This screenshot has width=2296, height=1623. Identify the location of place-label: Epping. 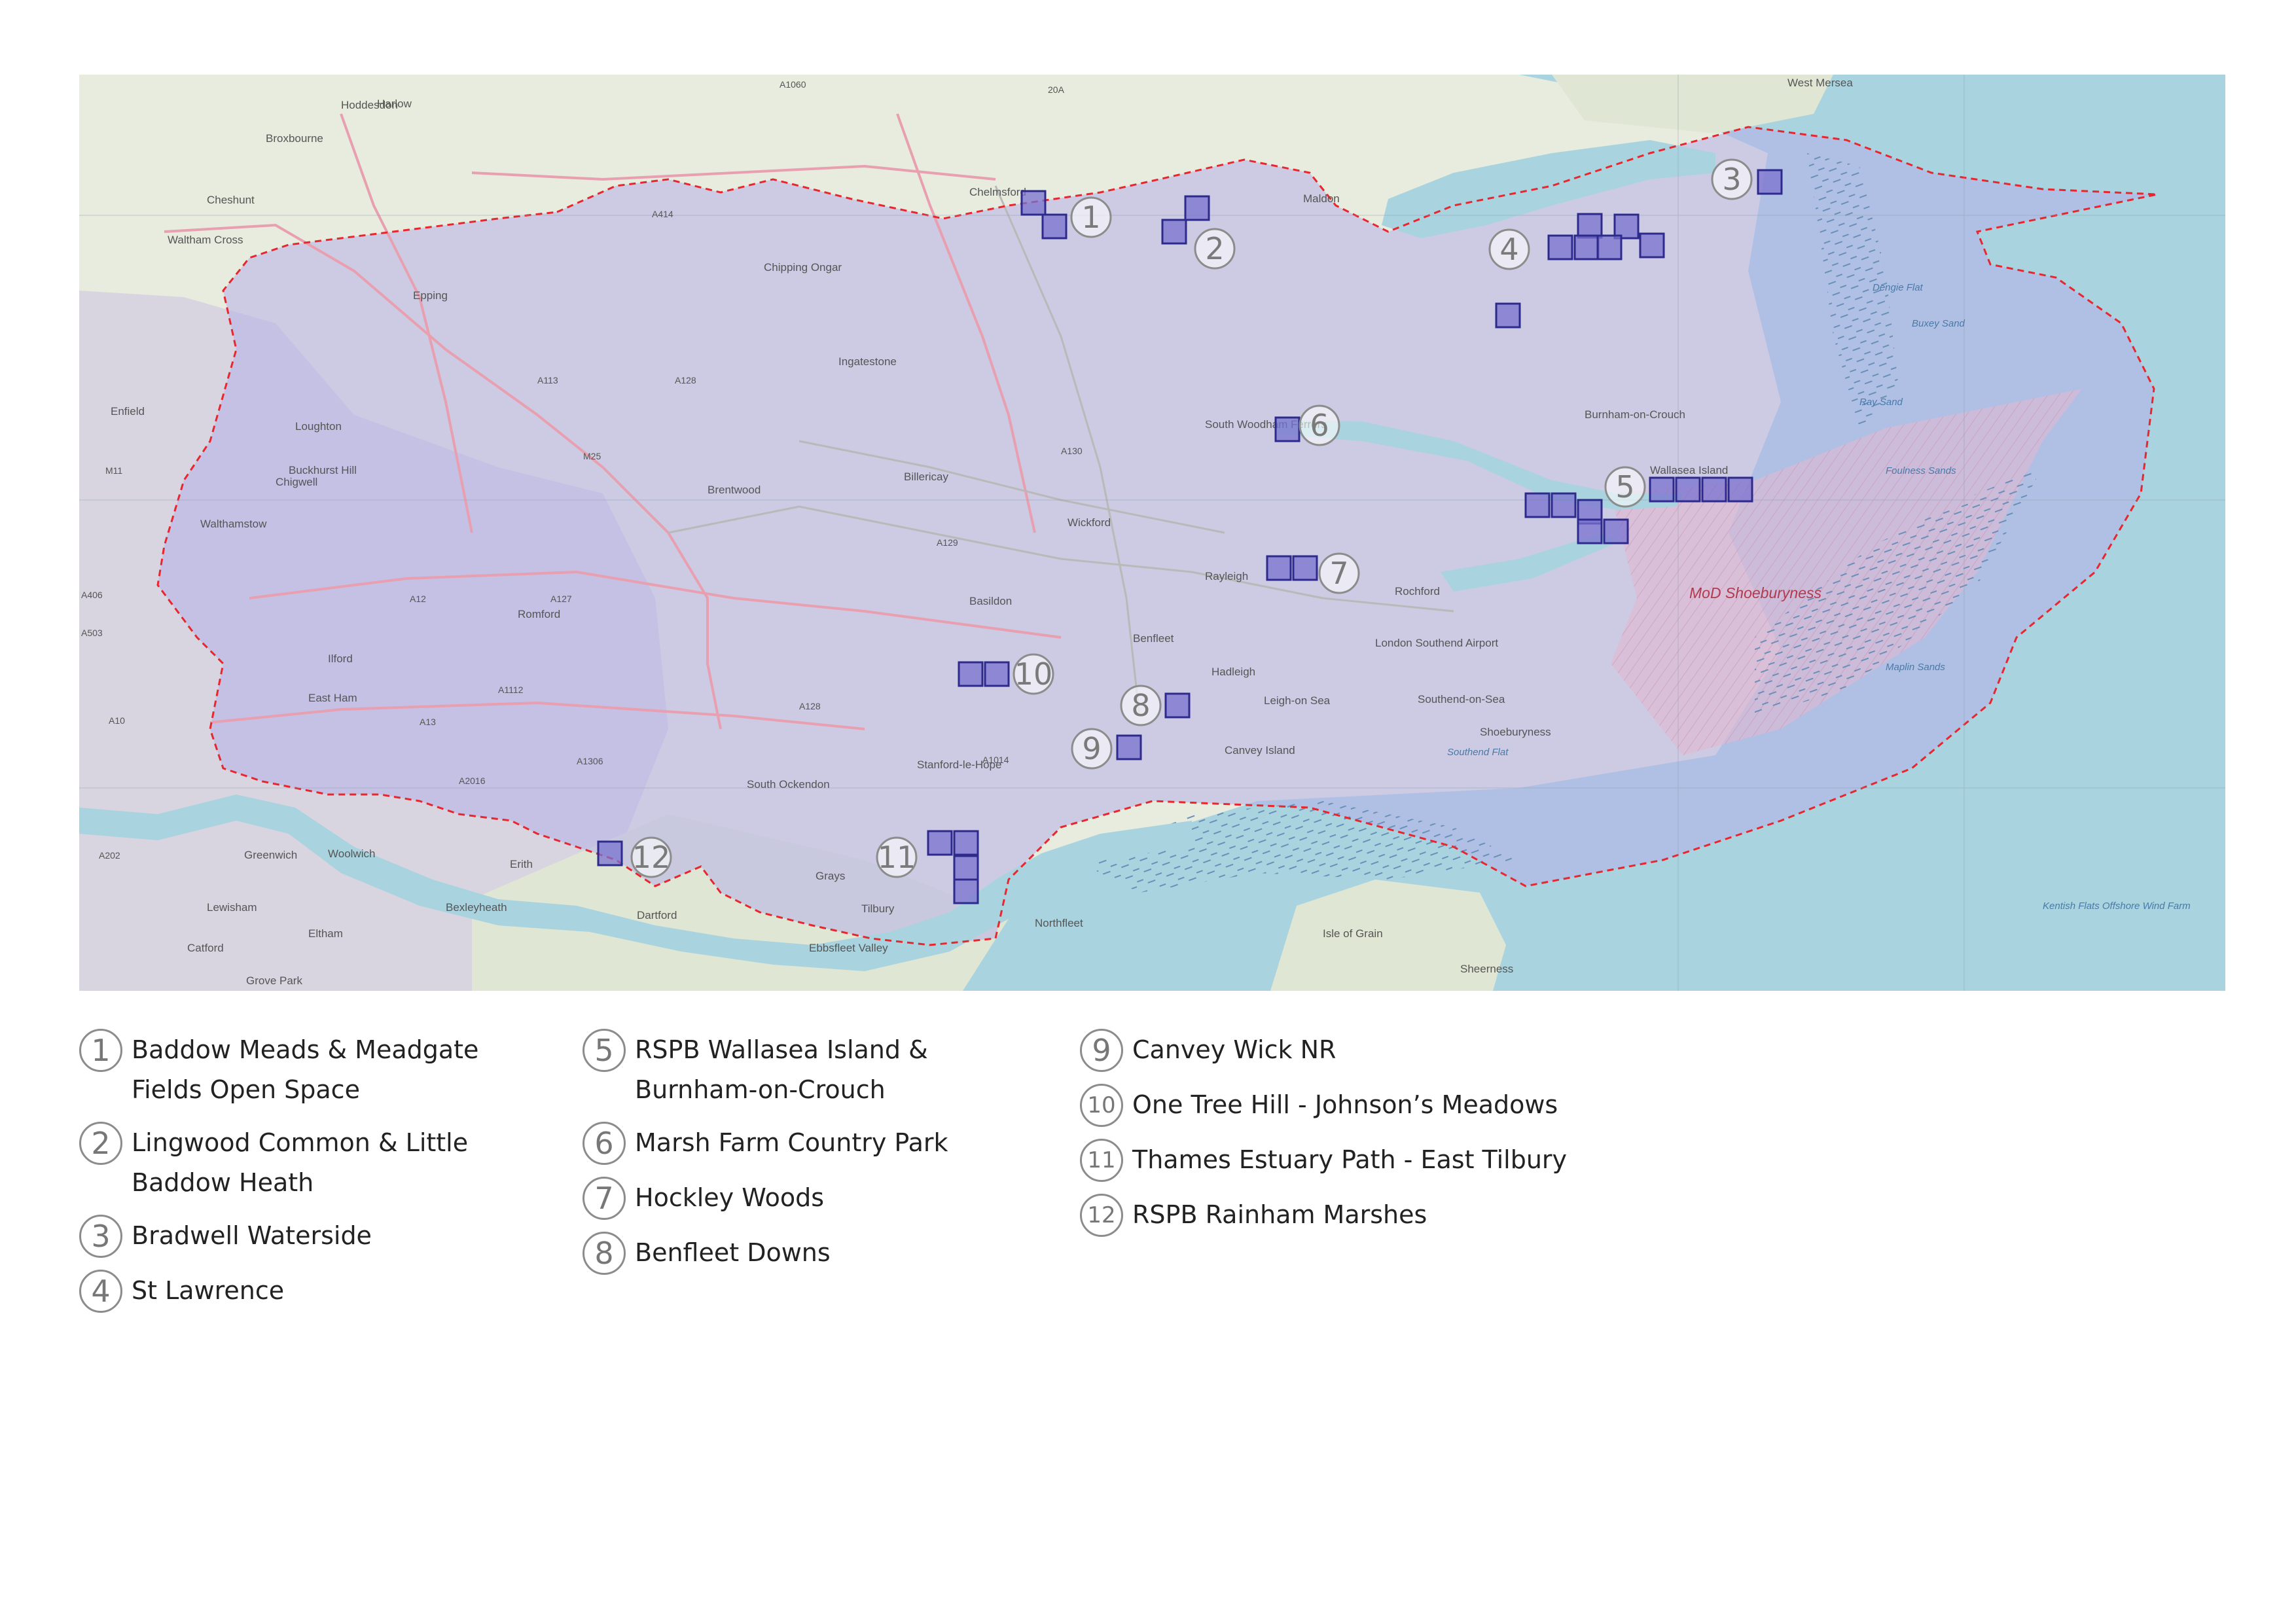
(430, 295).